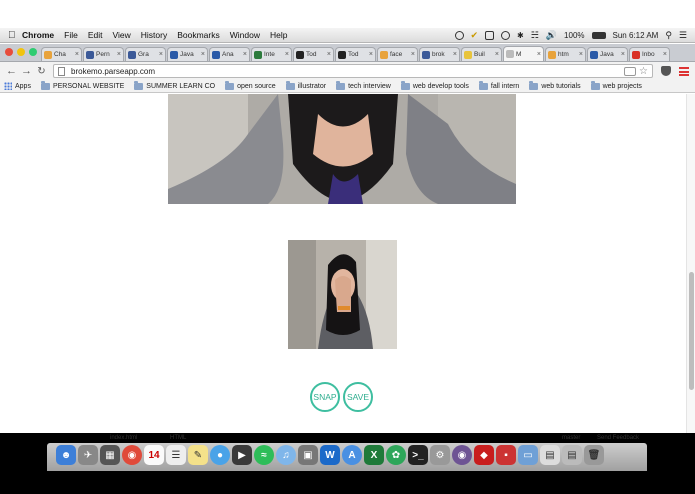  Describe the element at coordinates (198, 35) in the screenshot. I see `menu-bookmarks: Bookmarks` at that location.